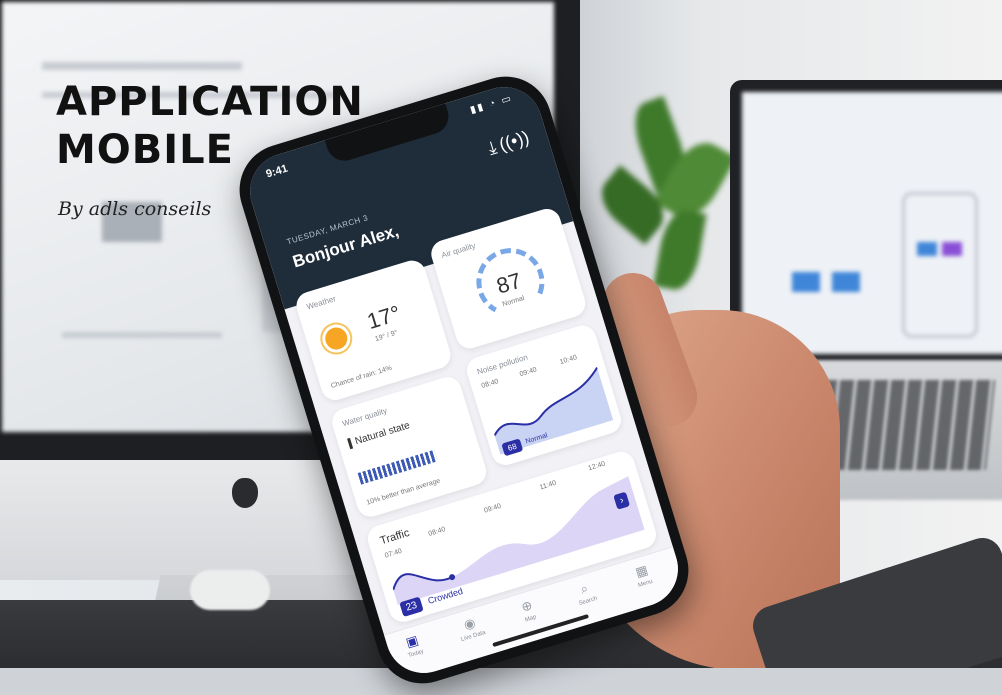  Describe the element at coordinates (548, 485) in the screenshot. I see `traffic-time-4: 11:40` at that location.